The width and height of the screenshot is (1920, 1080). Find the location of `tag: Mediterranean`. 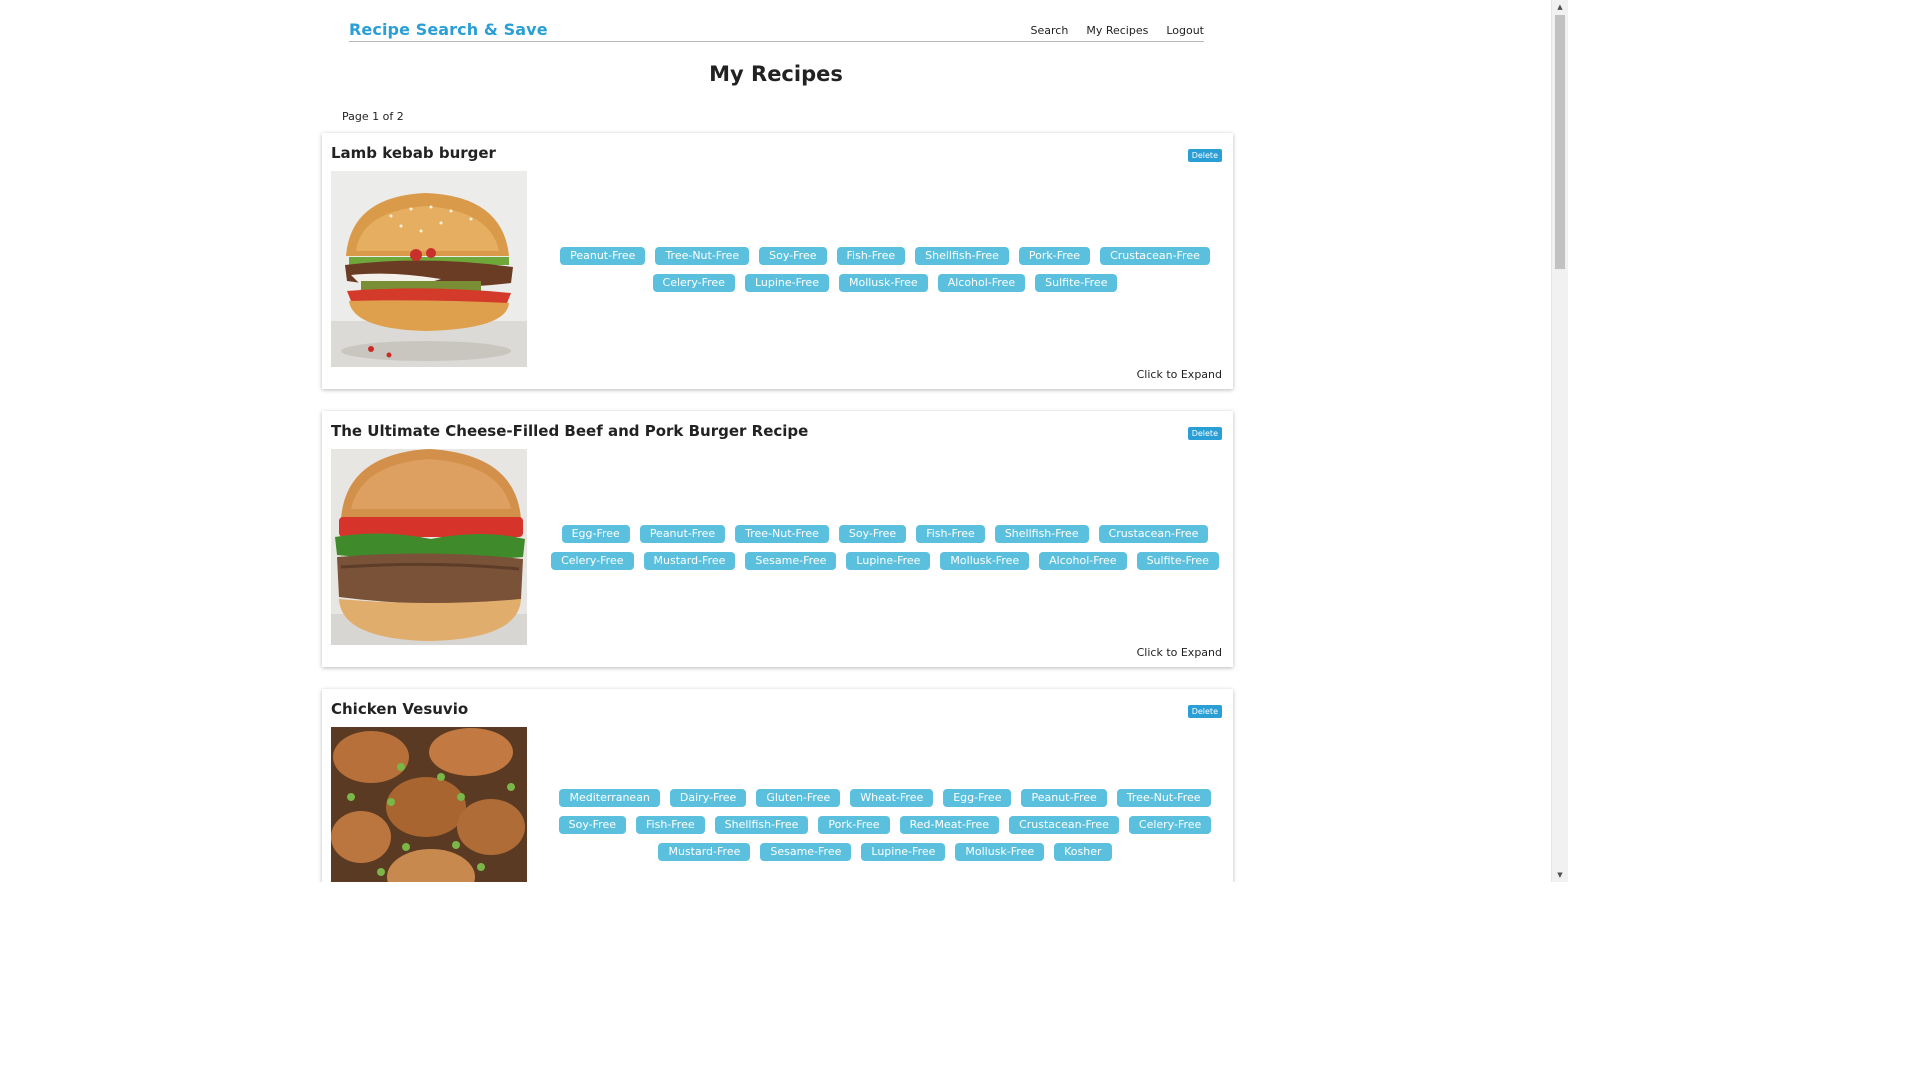

tag: Mediterranean is located at coordinates (609, 798).